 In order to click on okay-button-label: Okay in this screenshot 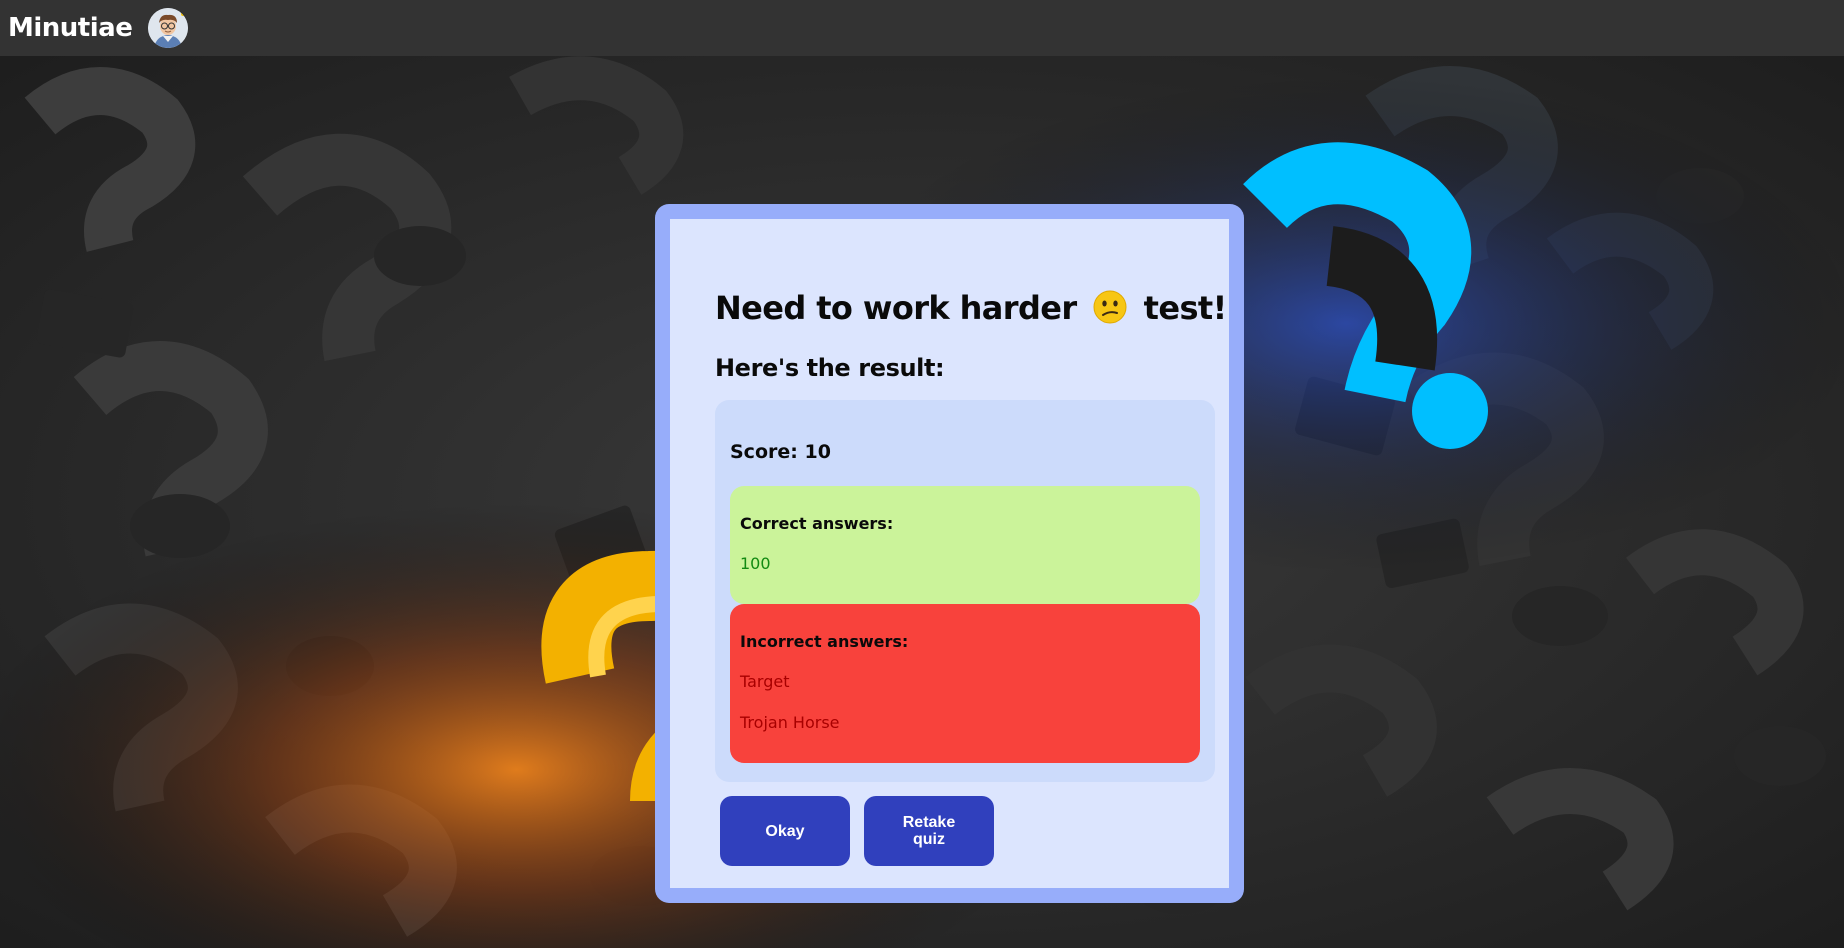, I will do `click(785, 831)`.